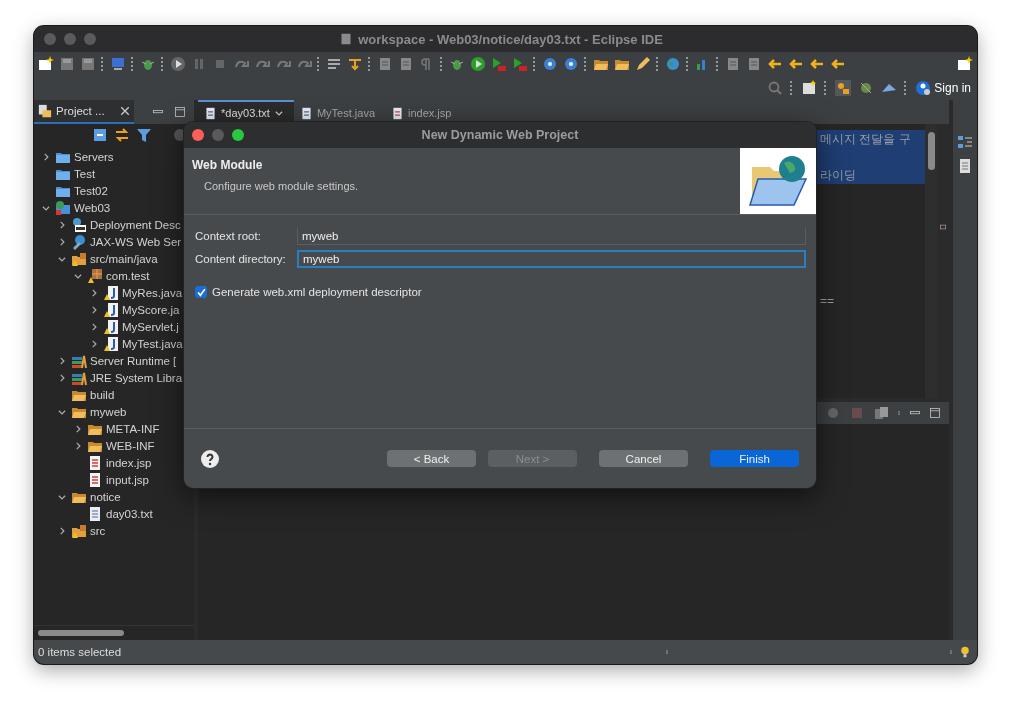 This screenshot has height=706, width=1011. Describe the element at coordinates (129, 462) in the screenshot. I see `tree-item: index.jsp` at that location.